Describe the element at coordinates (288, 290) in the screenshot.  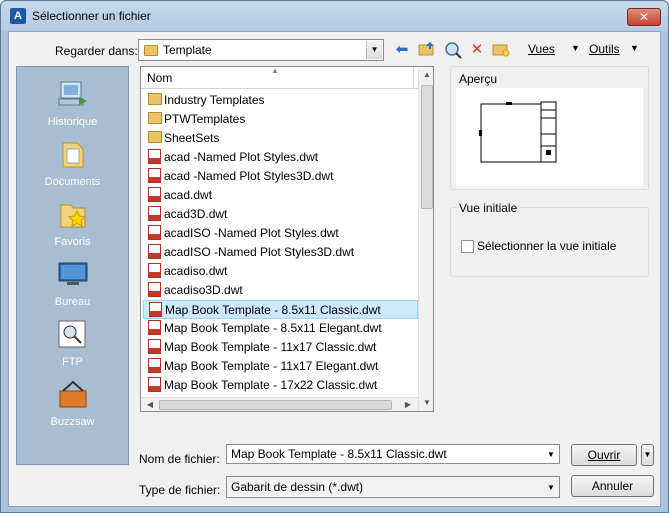
I see `file-row: acadiso3D.dwtGa` at that location.